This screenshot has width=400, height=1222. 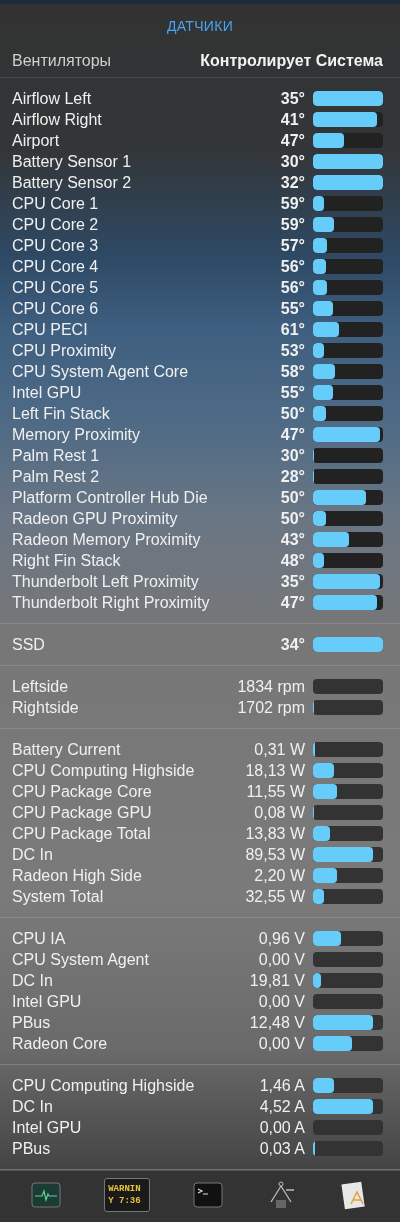 What do you see at coordinates (47, 1001) in the screenshot?
I see `sensor-name: Intel GPU` at bounding box center [47, 1001].